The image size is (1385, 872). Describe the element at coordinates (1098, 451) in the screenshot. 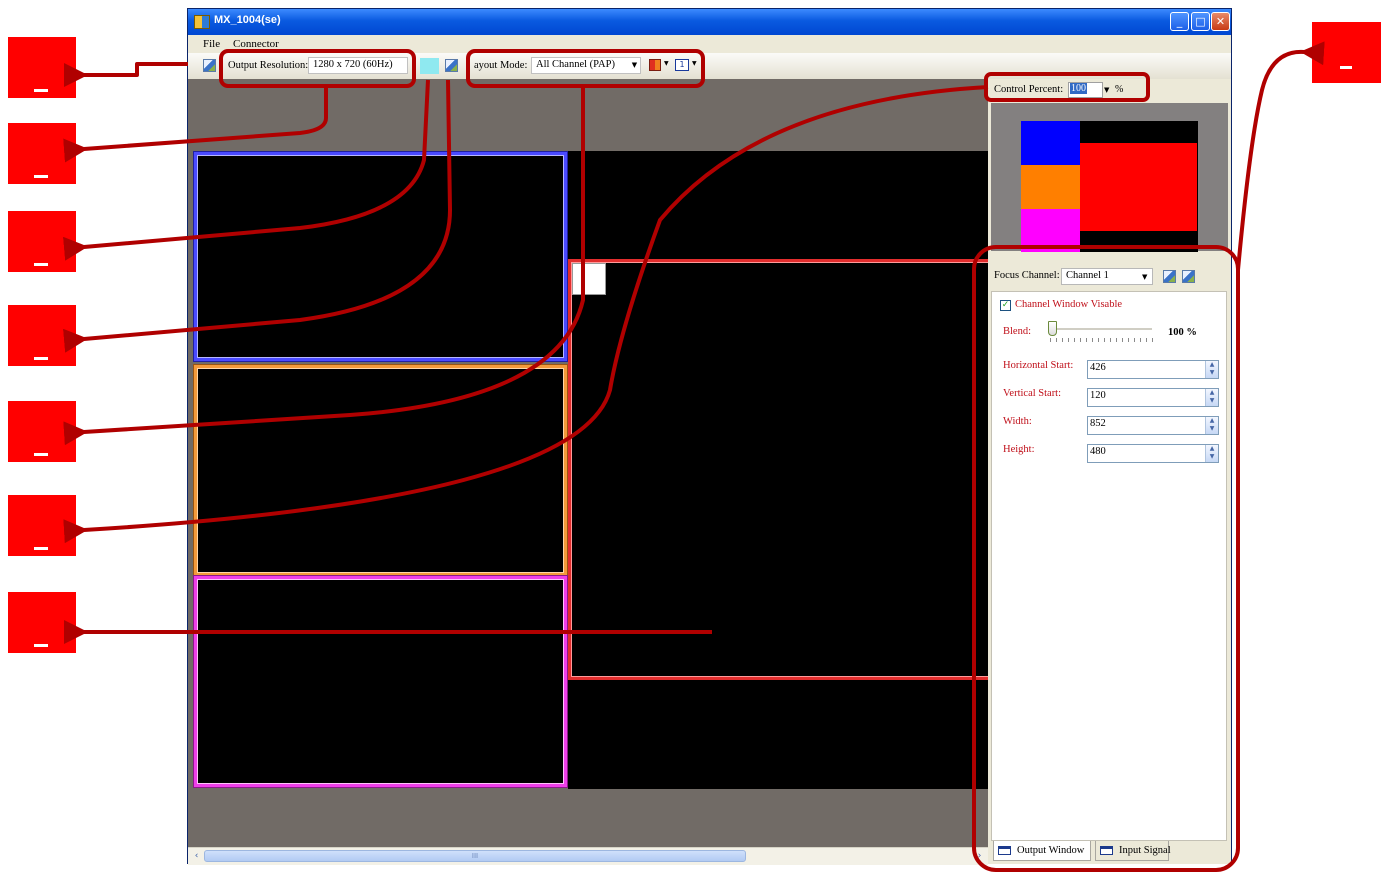

I see `height-value: 480` at that location.